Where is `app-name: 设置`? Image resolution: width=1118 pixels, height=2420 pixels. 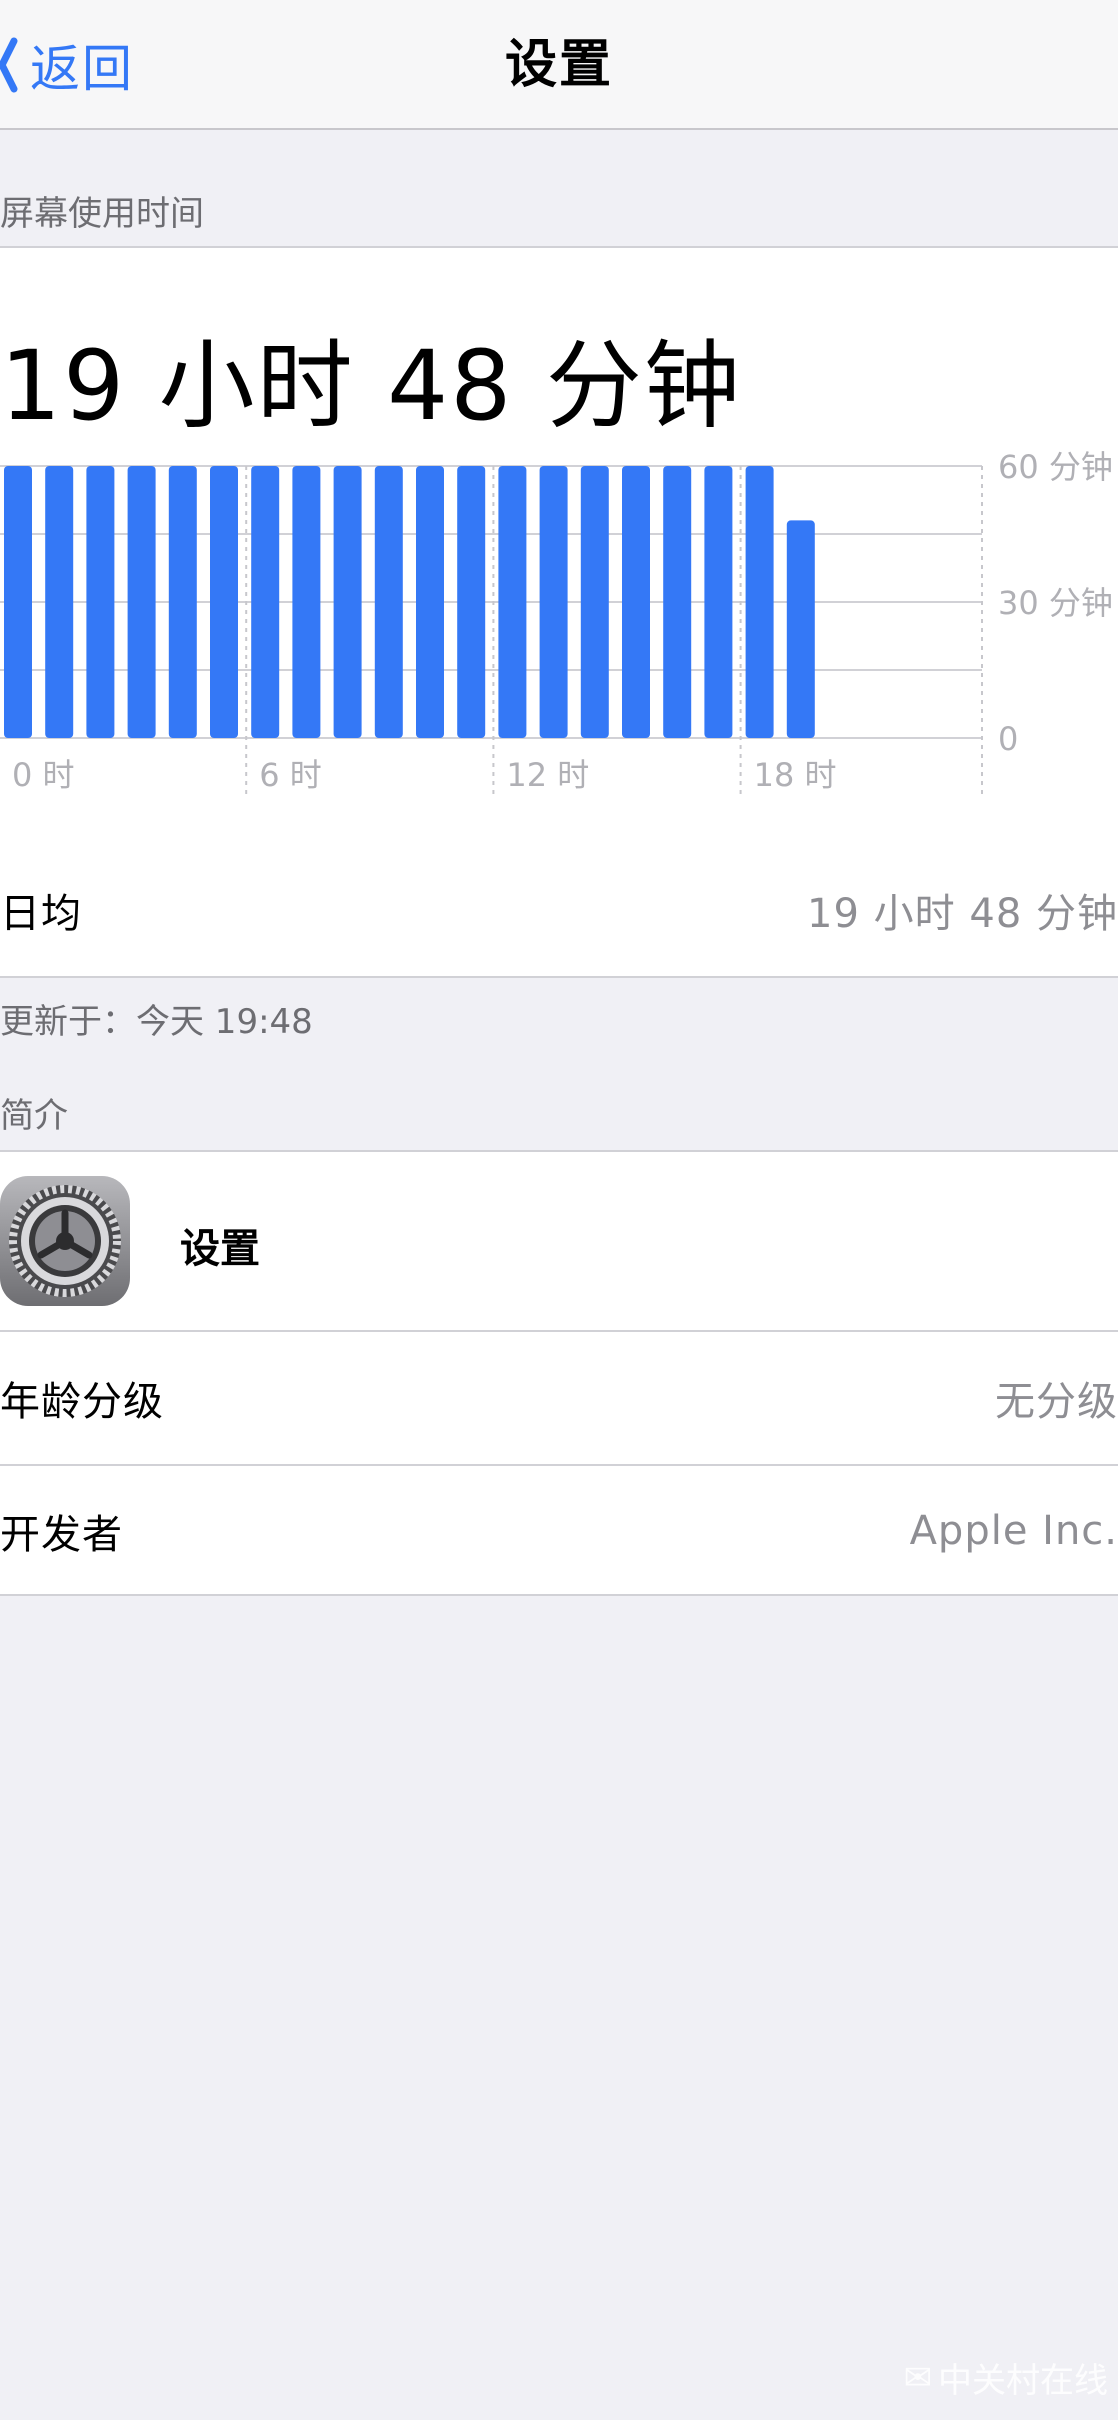 app-name: 设置 is located at coordinates (220, 1249).